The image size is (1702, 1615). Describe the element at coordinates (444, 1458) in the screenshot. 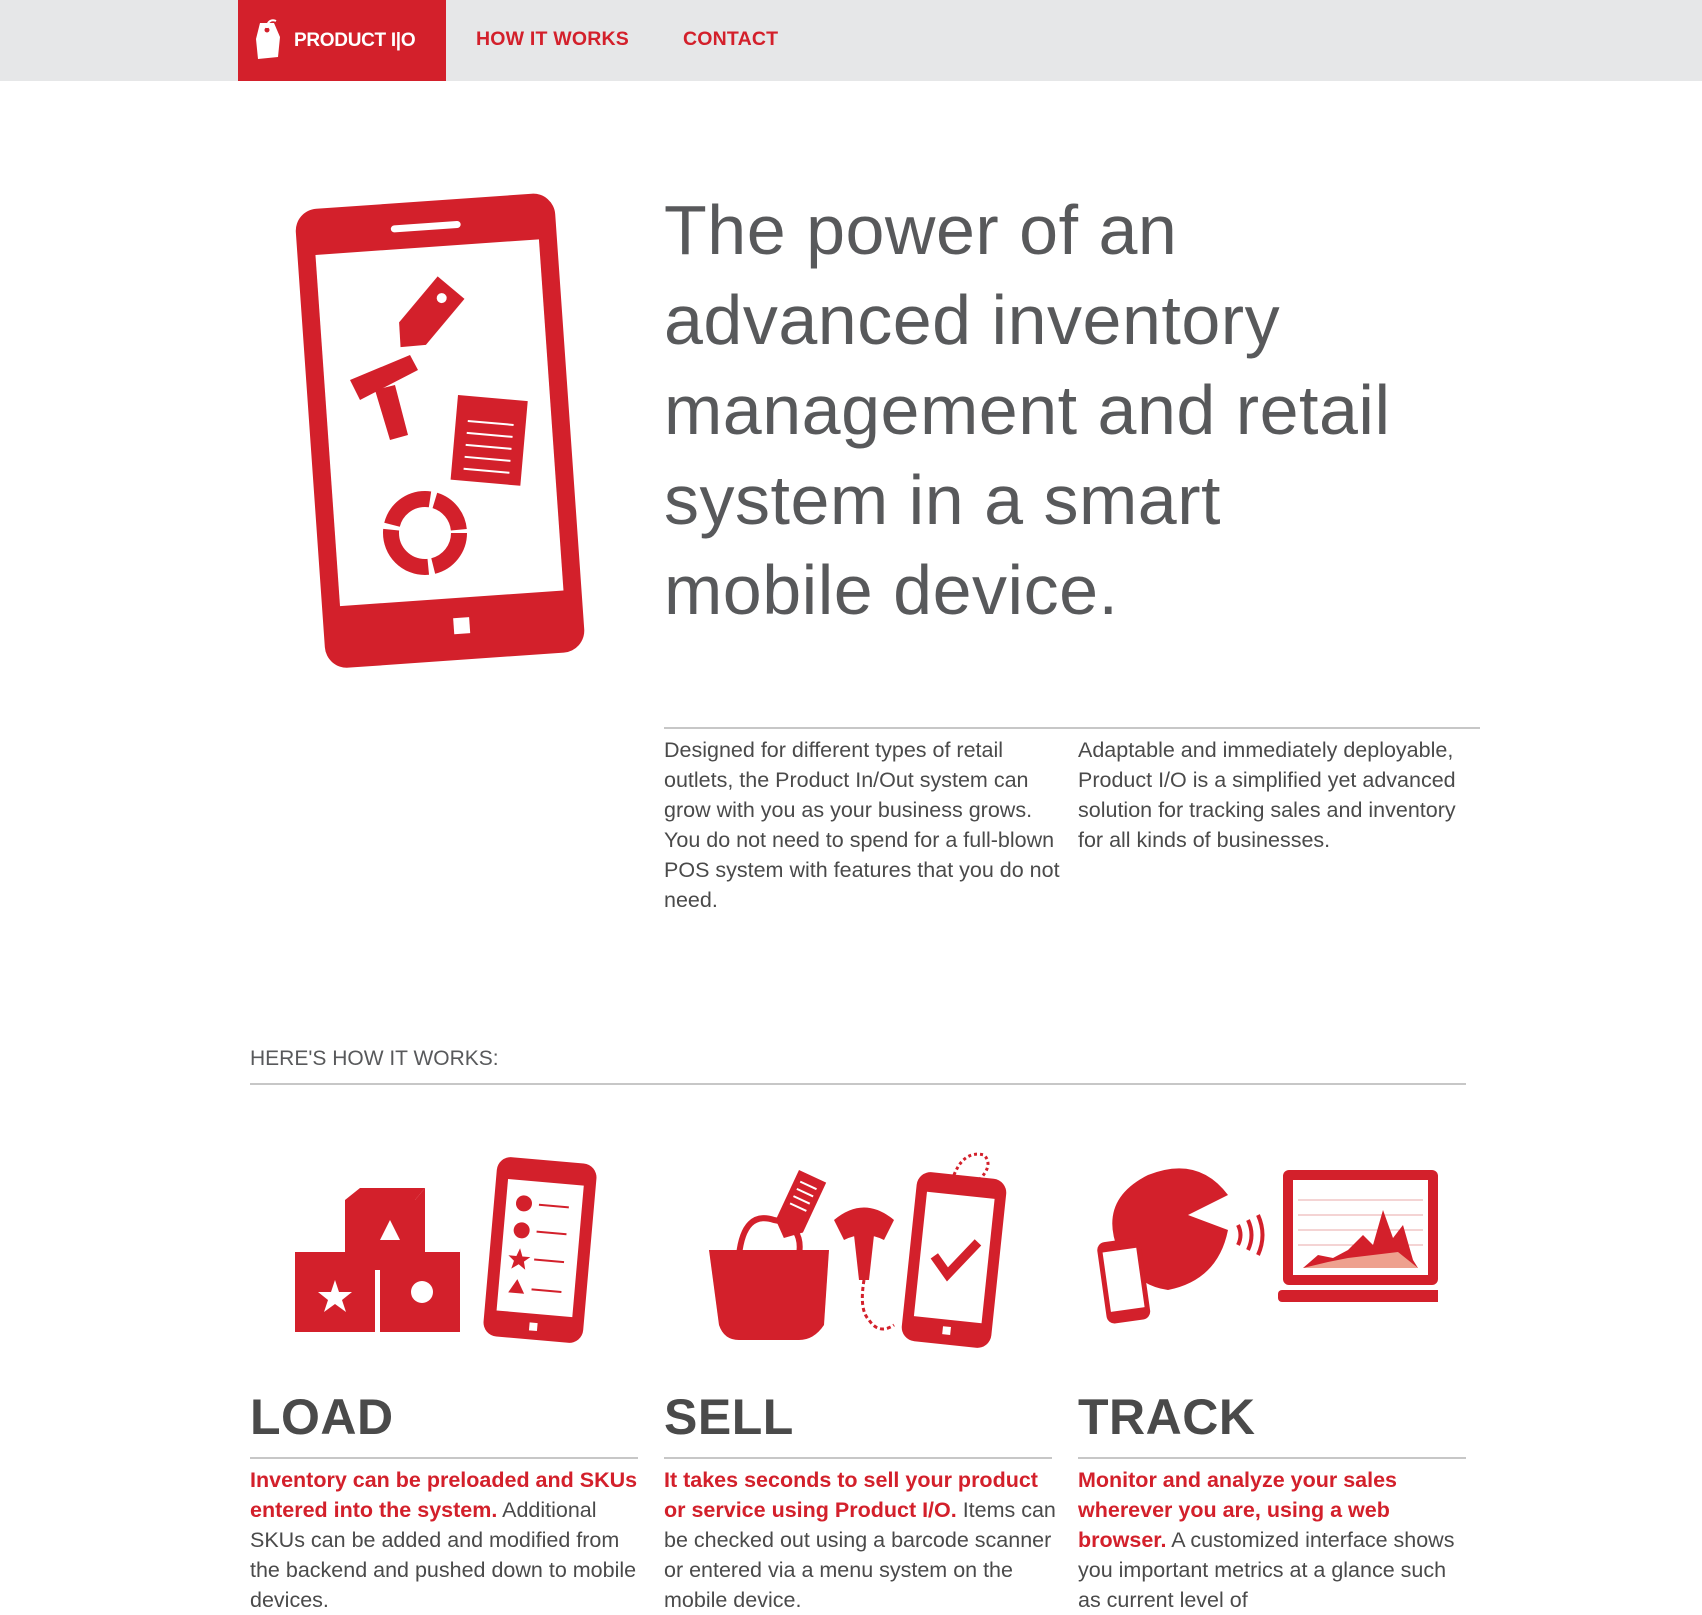

I see `step-divider-load` at that location.